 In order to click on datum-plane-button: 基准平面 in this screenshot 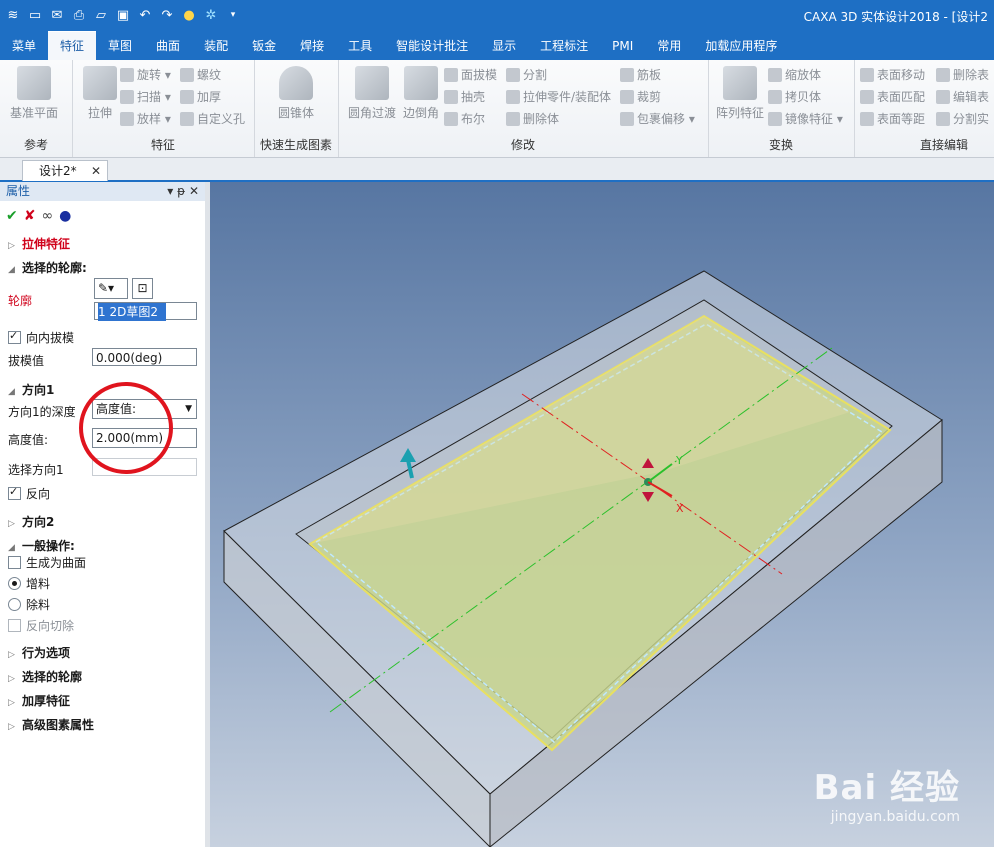, I will do `click(34, 93)`.